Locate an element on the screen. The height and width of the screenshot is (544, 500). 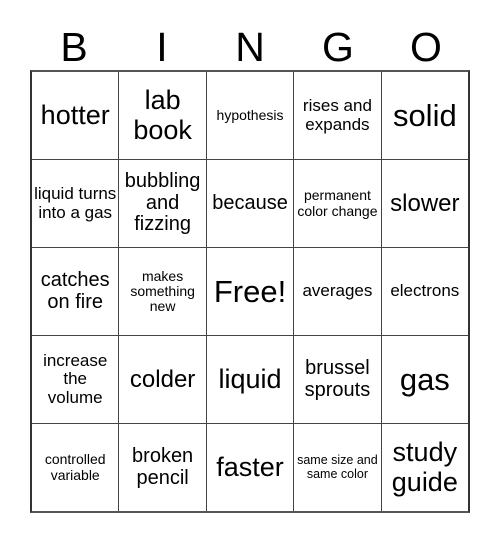
bingo-cell: slower is located at coordinates (424, 203).